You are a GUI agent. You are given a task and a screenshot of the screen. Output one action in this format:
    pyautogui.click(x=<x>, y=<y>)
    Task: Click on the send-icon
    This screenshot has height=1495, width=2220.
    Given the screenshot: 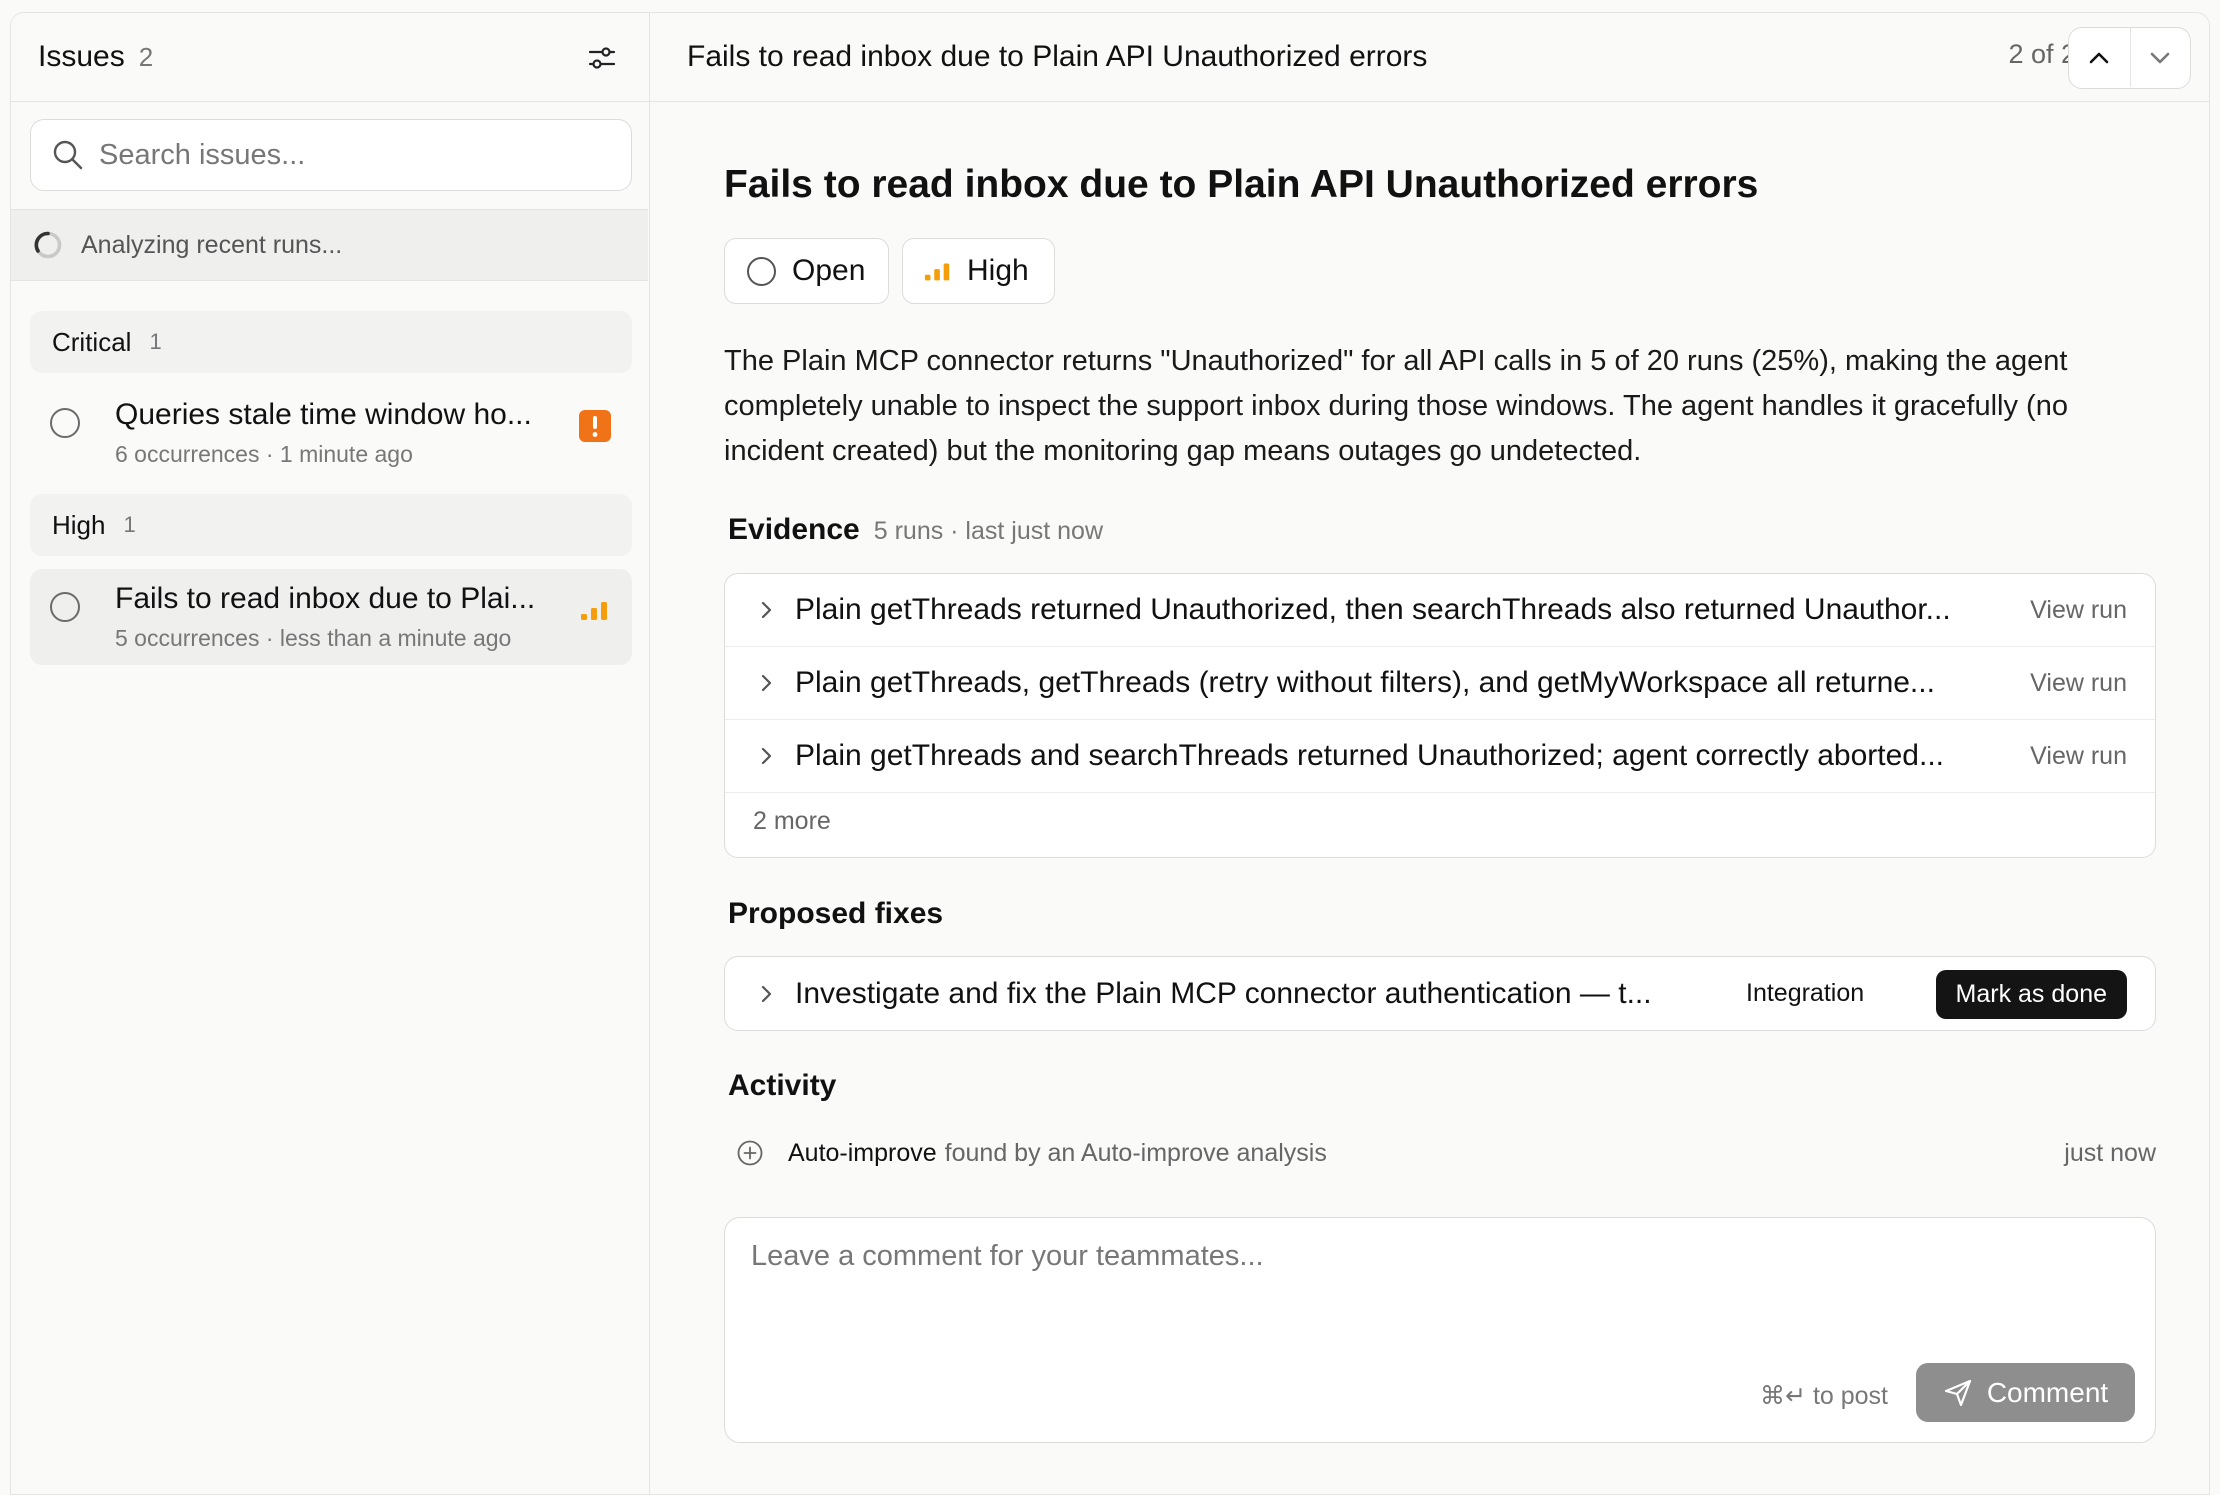 What is the action you would take?
    pyautogui.click(x=1957, y=1392)
    